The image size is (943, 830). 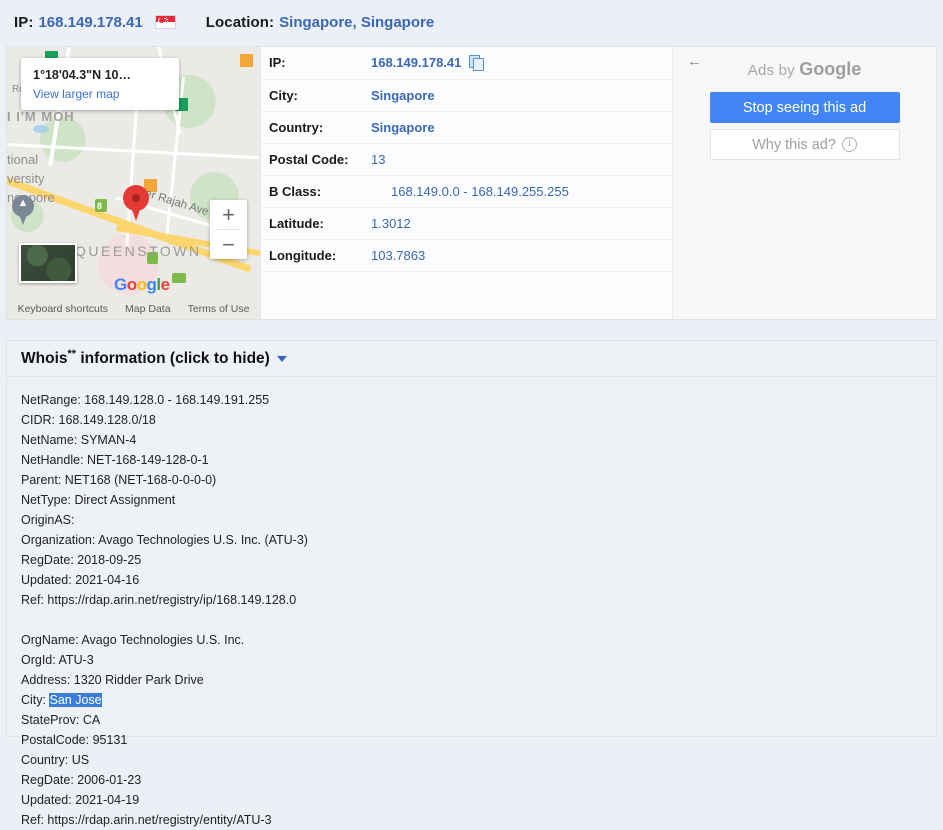 I want to click on whois-title: Whois** information (click to hide), so click(x=145, y=358).